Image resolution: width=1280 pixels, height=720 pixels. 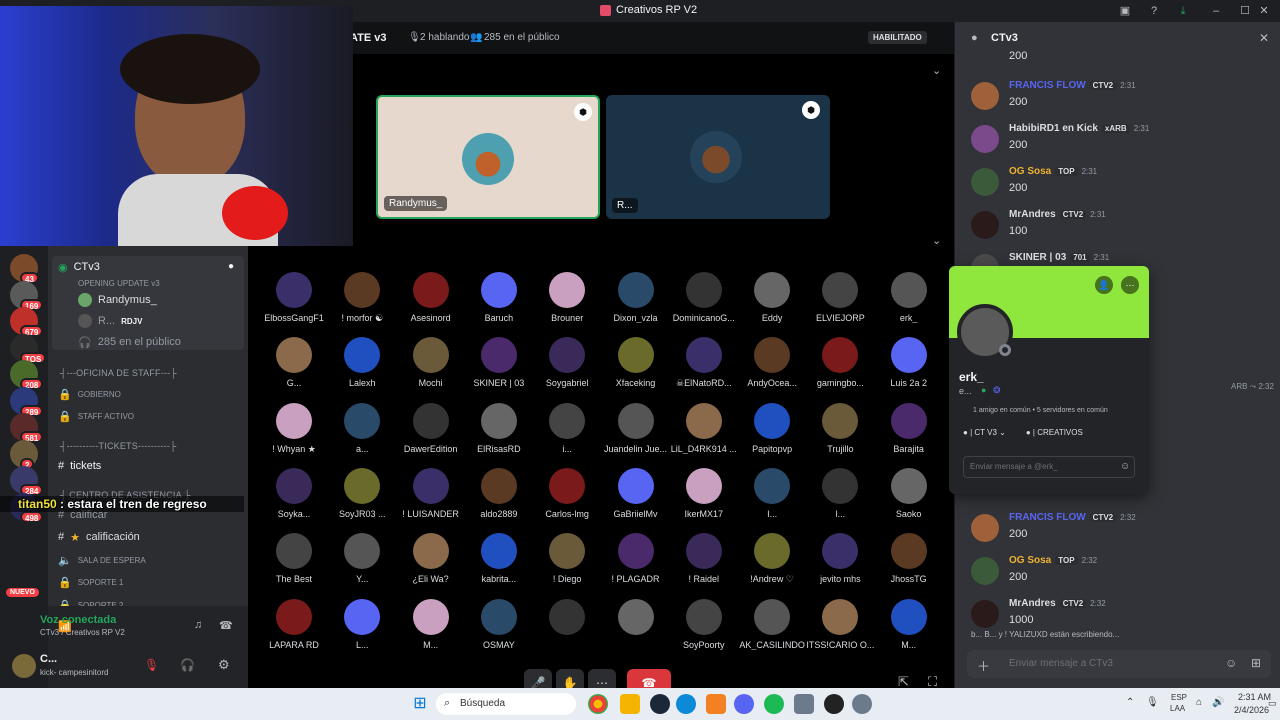 I want to click on clock-date: 2/4/2026, so click(x=1251, y=710).